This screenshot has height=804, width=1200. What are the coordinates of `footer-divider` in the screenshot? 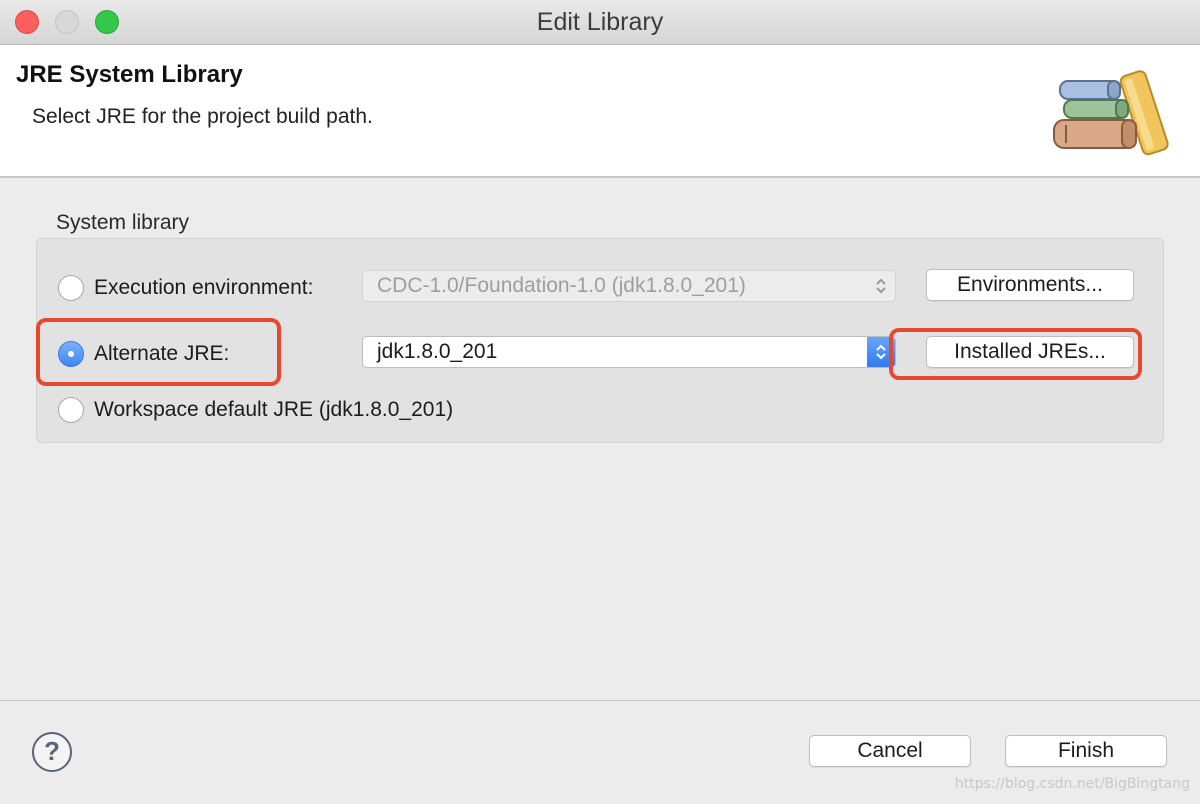 It's located at (600, 700).